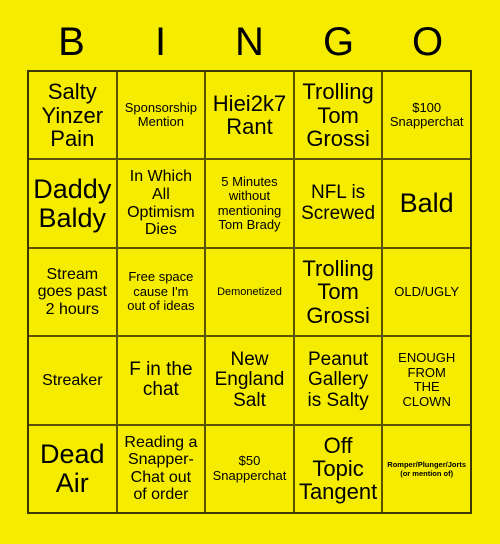 The image size is (500, 544). I want to click on bingo-cell-label: In Which All Optimism Dies, so click(161, 203).